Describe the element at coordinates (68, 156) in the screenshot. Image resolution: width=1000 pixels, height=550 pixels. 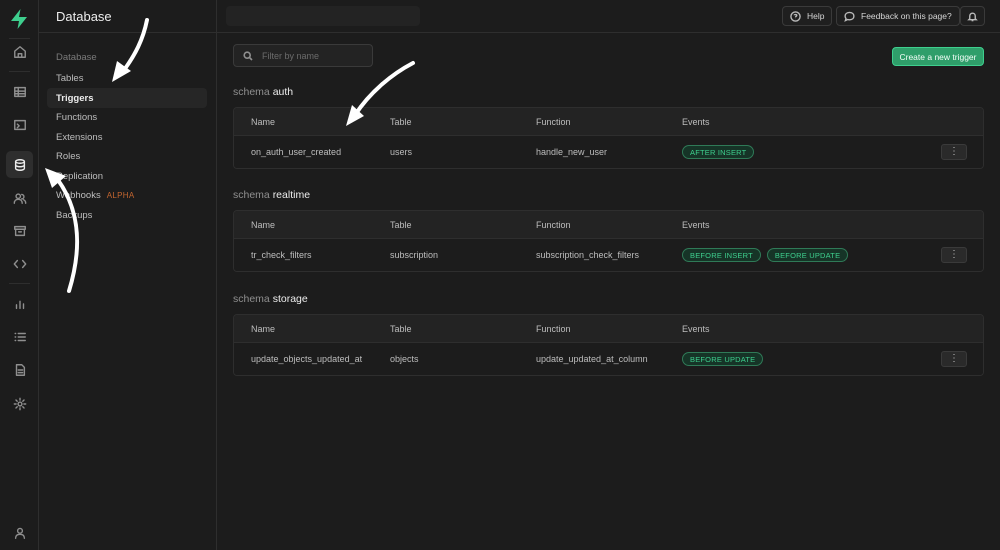
I see `sidebar-item-label: Roles` at that location.